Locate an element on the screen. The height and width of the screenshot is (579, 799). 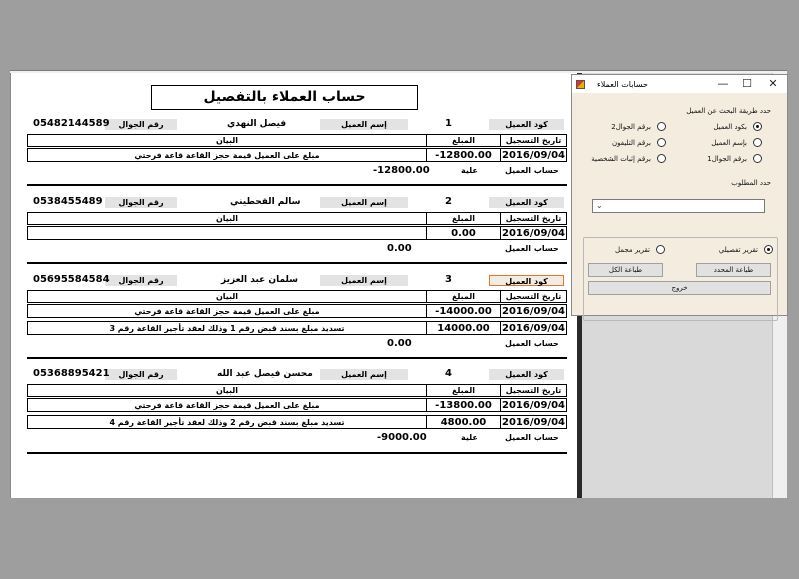
radio-by-id is located at coordinates (661, 158).